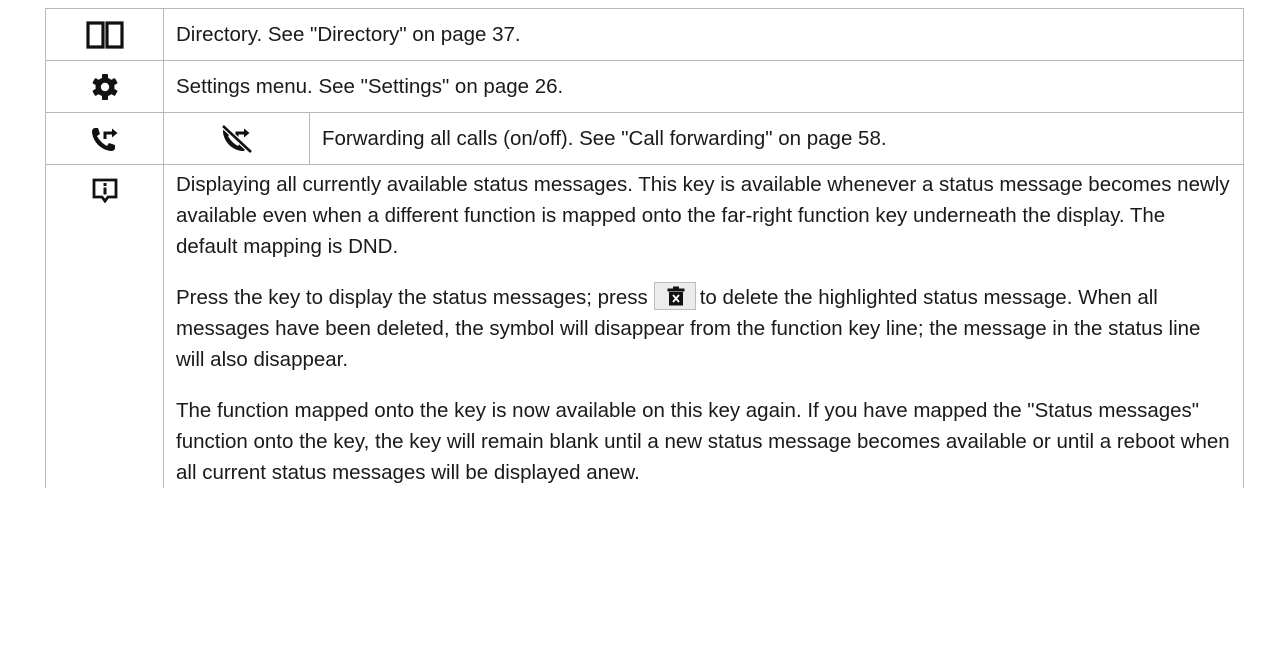  I want to click on call-forward-off-icon, so click(236, 138).